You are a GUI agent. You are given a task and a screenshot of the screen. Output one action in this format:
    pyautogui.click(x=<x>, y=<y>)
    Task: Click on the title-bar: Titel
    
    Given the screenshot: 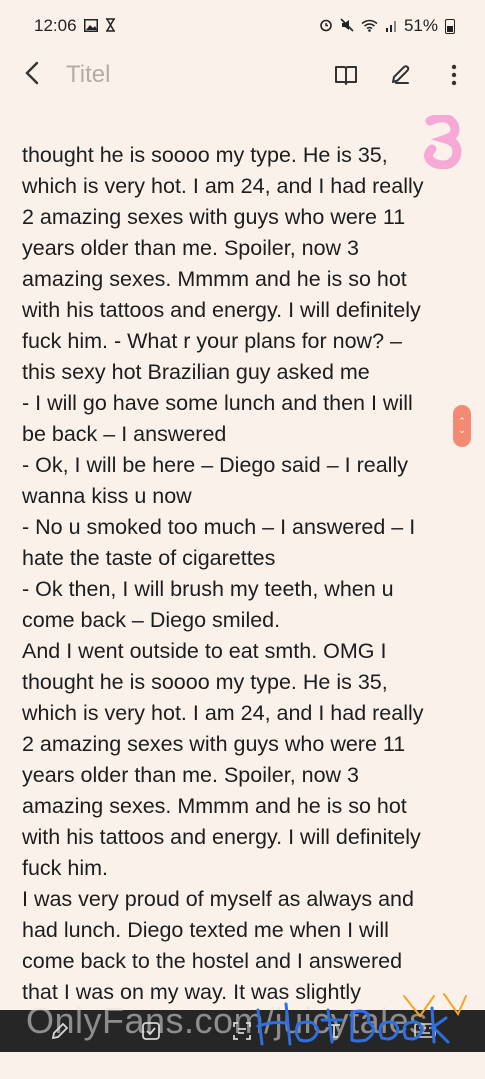 What is the action you would take?
    pyautogui.click(x=242, y=75)
    